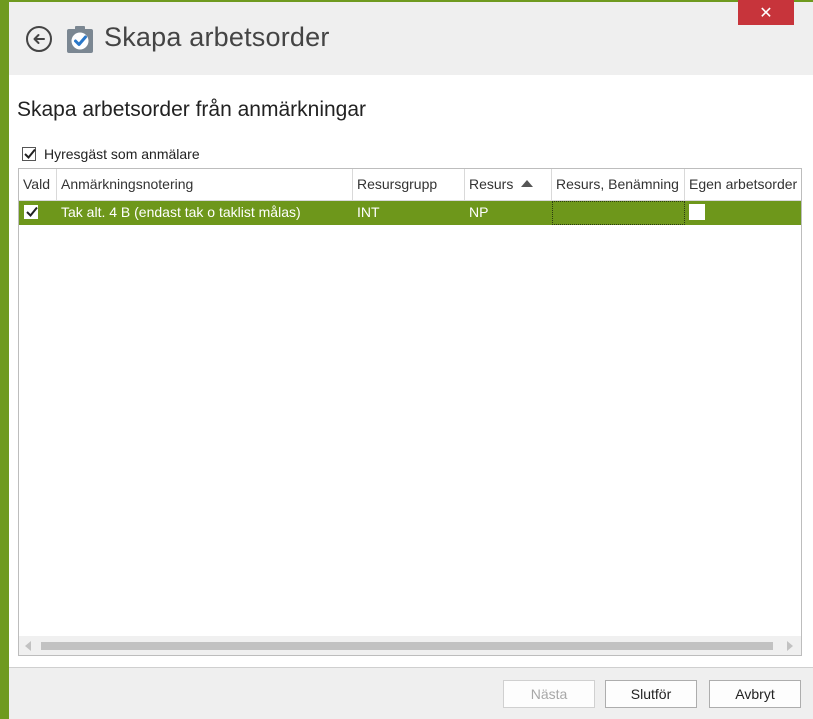 This screenshot has width=813, height=719. I want to click on column-header-egen-arbetsorder: Egen arbetsorder, so click(743, 184).